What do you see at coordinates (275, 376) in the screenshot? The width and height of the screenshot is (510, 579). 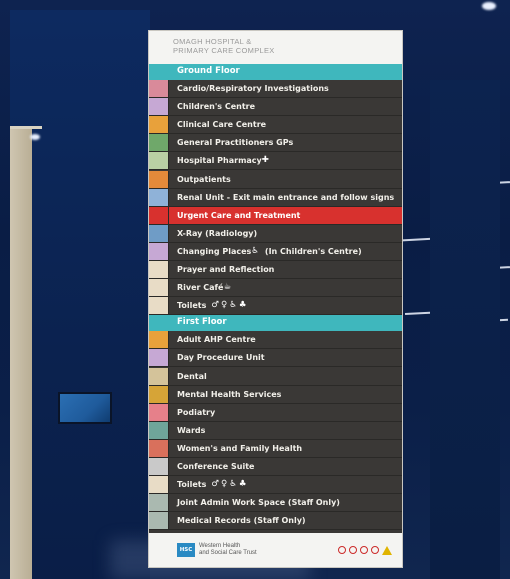 I see `directory-row: Dental` at bounding box center [275, 376].